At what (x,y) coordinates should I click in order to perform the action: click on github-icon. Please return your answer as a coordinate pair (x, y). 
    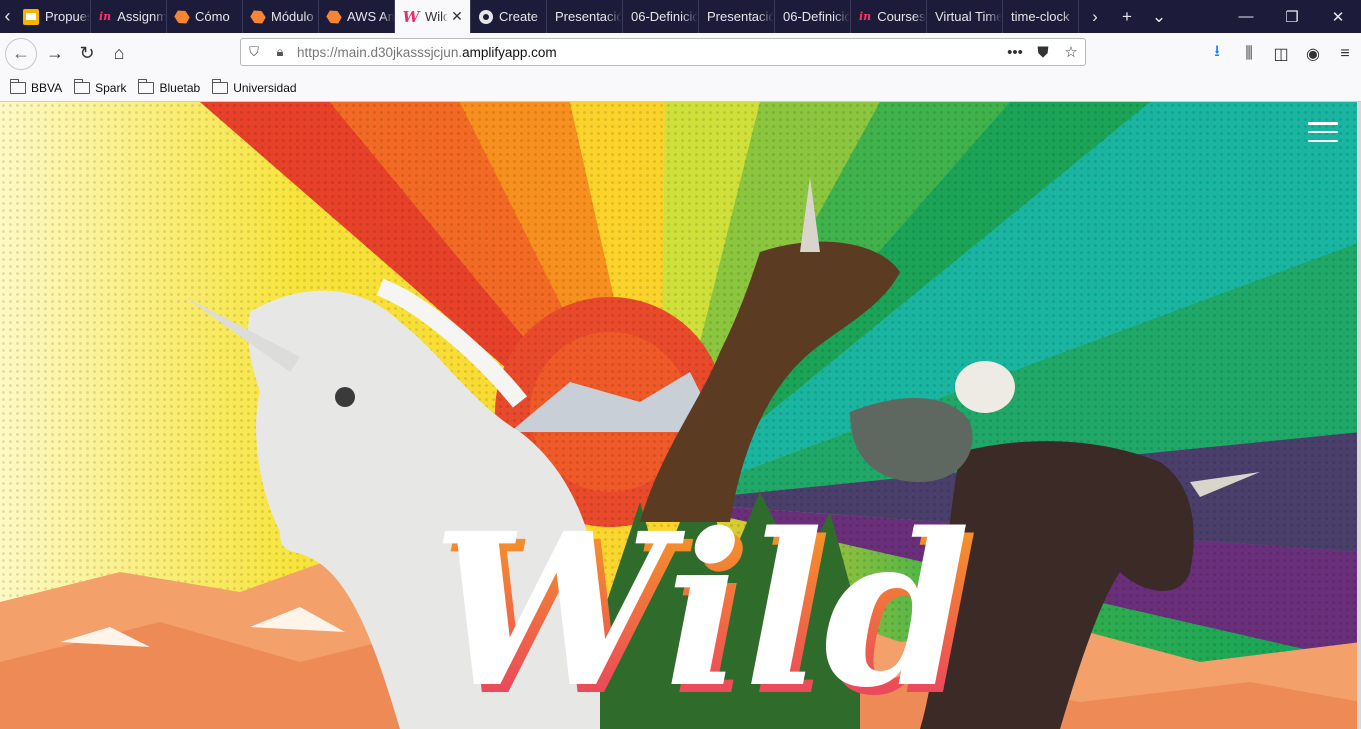
    Looking at the image, I should click on (486, 16).